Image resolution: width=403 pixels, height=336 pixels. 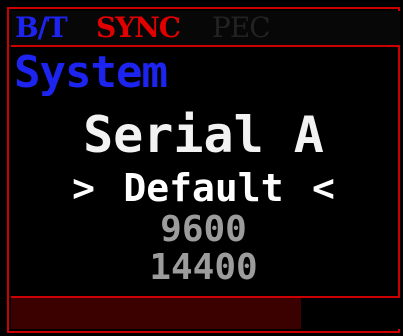 I want to click on option-label: Default, so click(x=203, y=188).